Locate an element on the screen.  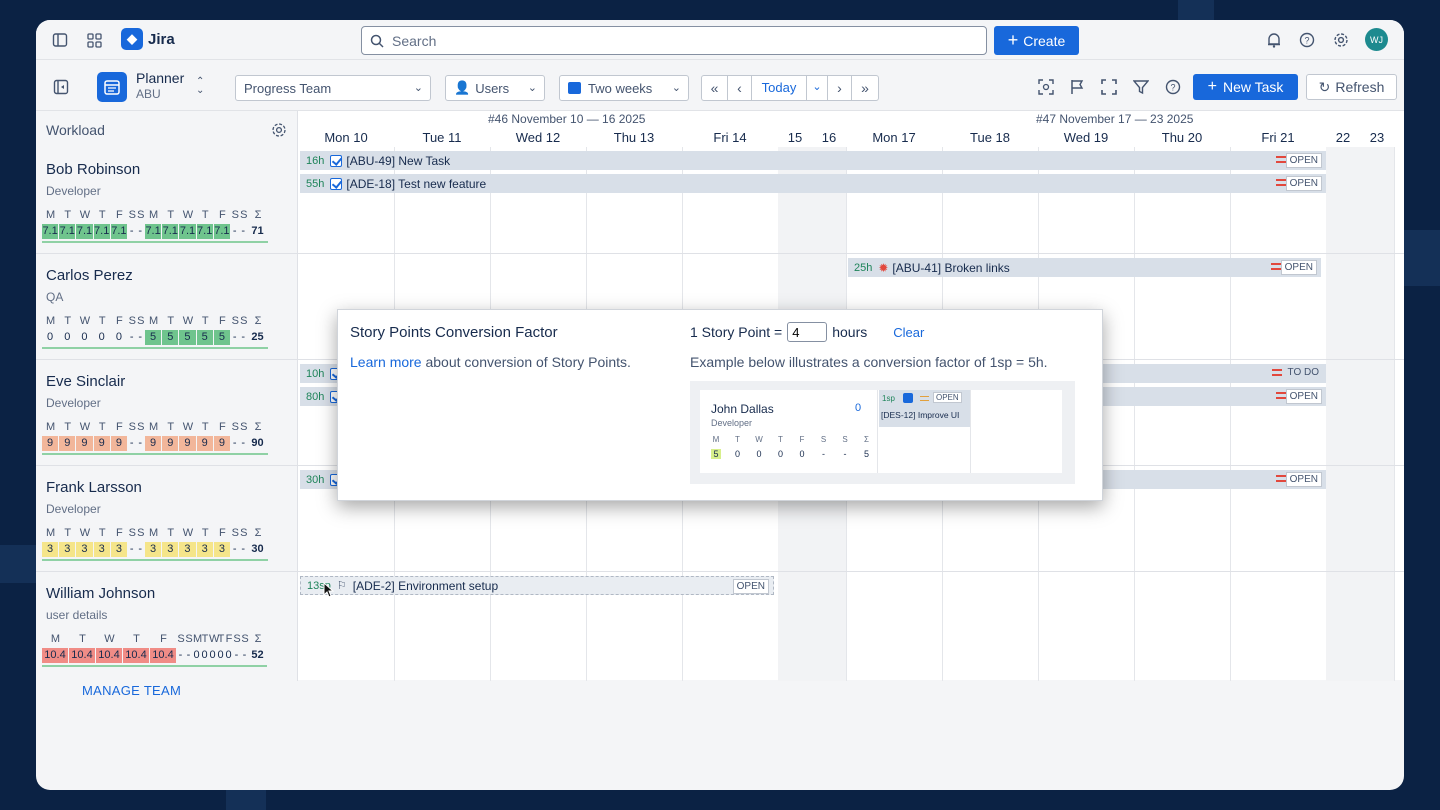
bookmark-icon: ⚐ is located at coordinates (341, 586).